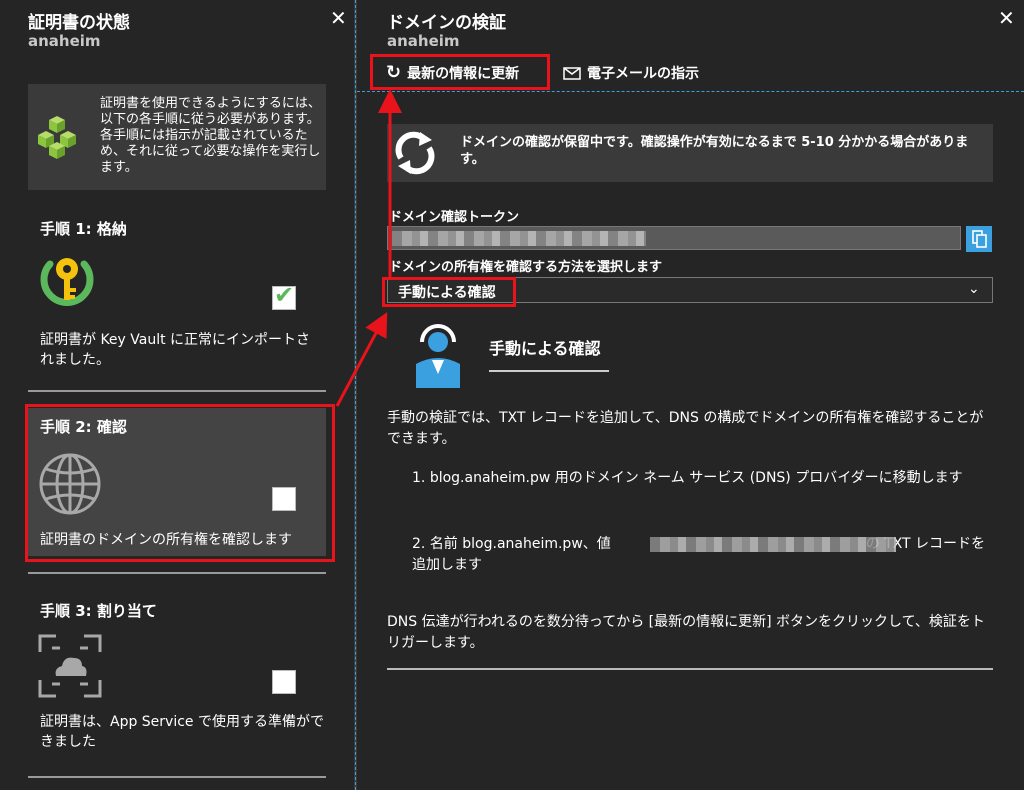 This screenshot has width=1024, height=790. What do you see at coordinates (83, 229) in the screenshot?
I see `step-1-title: 手順 1: 格納` at bounding box center [83, 229].